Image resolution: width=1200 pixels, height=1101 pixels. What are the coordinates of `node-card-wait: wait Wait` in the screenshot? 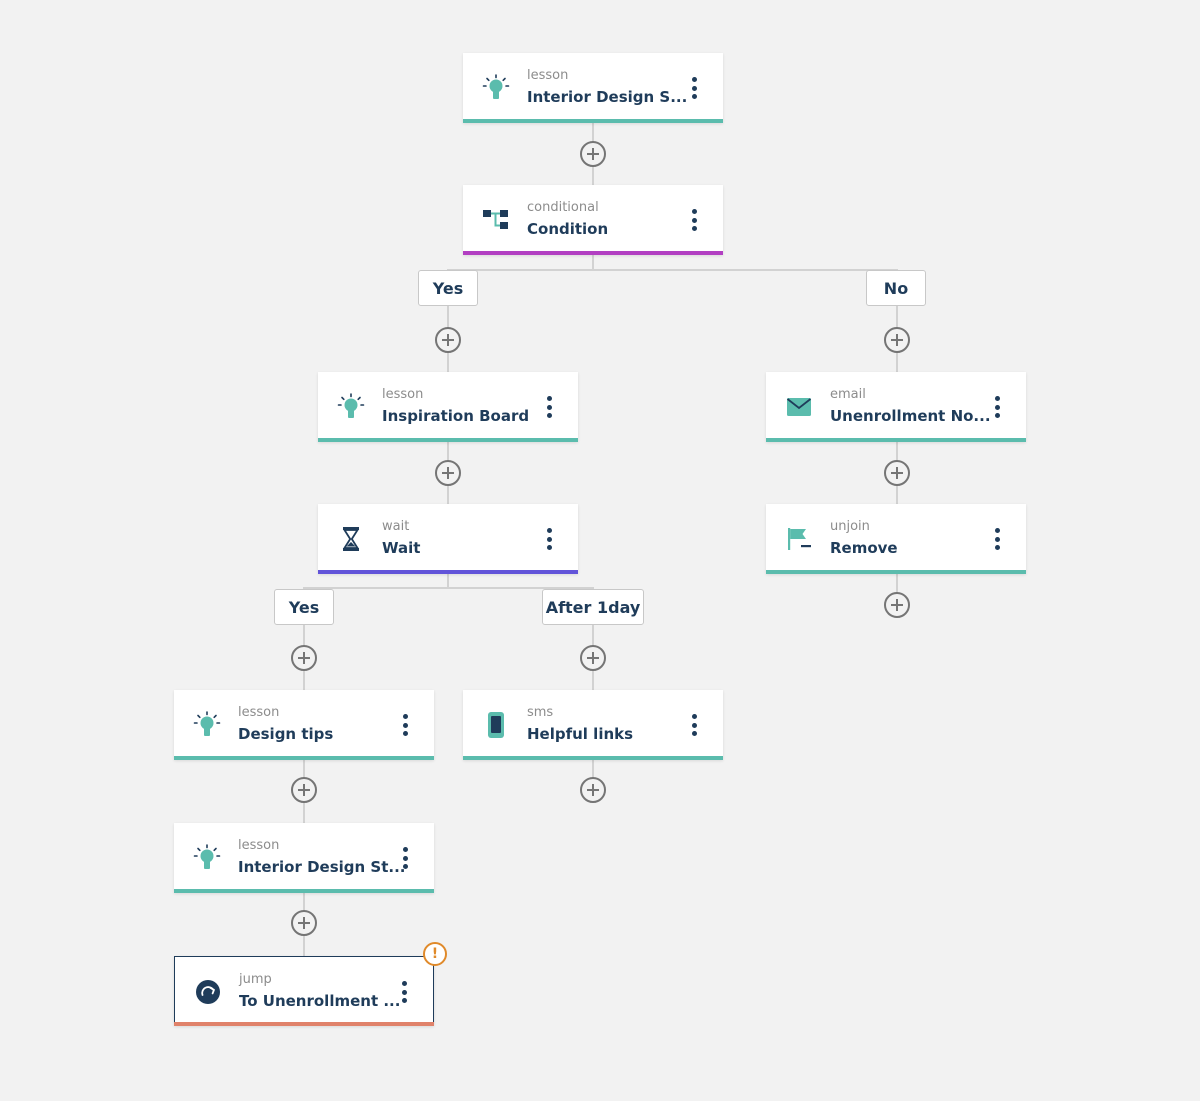 It's located at (448, 539).